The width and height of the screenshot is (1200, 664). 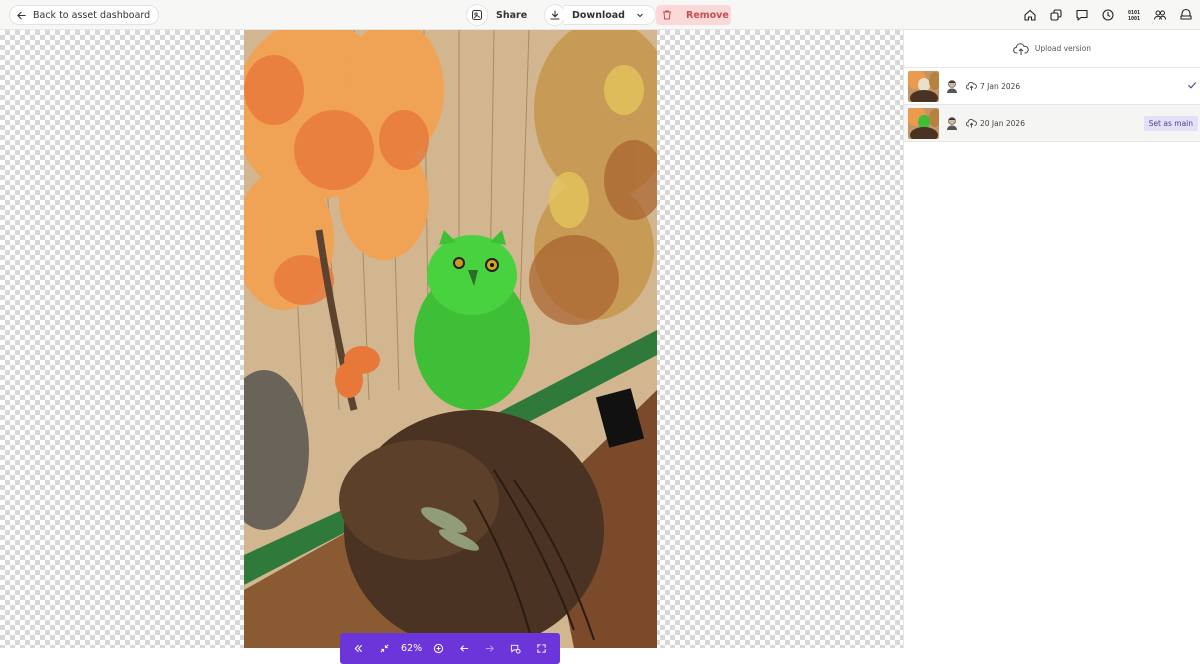 What do you see at coordinates (1002, 123) in the screenshot?
I see `version-date: 20 Jan 2026` at bounding box center [1002, 123].